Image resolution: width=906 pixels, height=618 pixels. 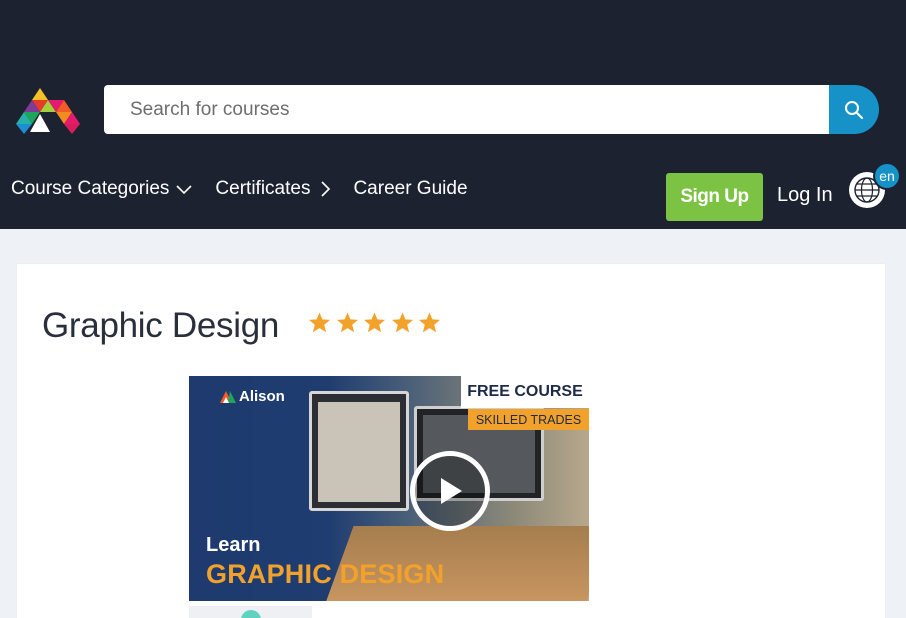 What do you see at coordinates (525, 392) in the screenshot?
I see `free-course-badge: FREE COURSE` at bounding box center [525, 392].